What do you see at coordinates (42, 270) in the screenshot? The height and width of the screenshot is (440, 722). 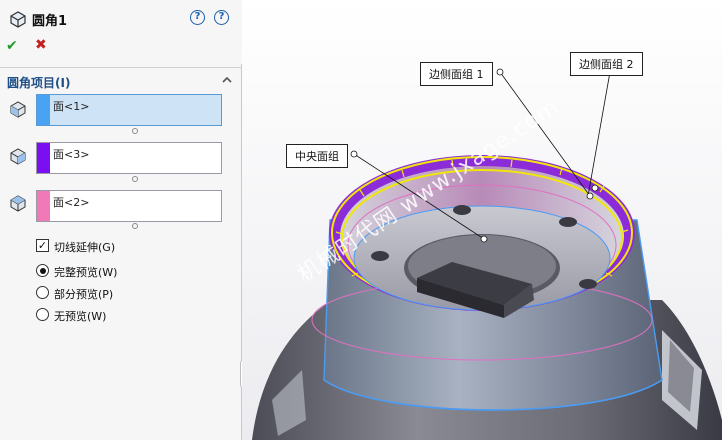 I see `full-preview-radio` at bounding box center [42, 270].